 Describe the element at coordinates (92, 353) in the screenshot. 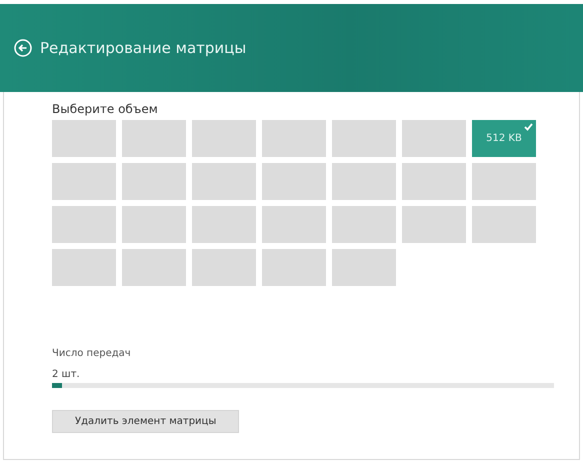

I see `field-label: Число передач` at that location.